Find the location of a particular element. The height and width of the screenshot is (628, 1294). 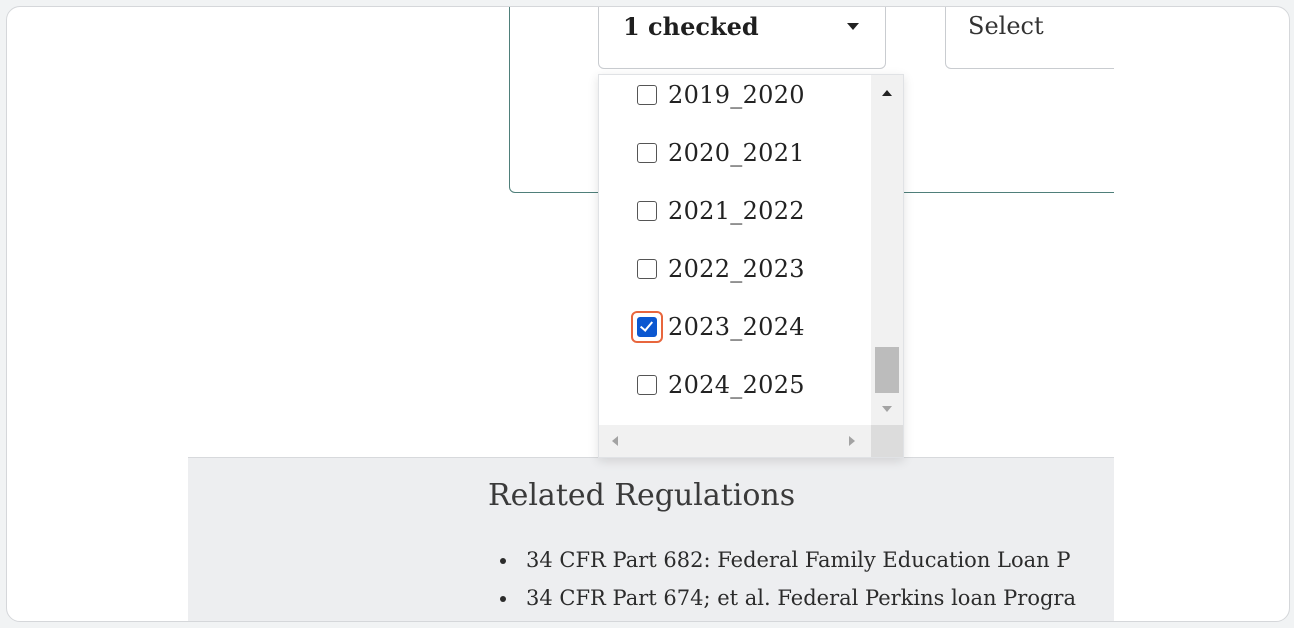

option-label: 2023_2024 is located at coordinates (736, 327).